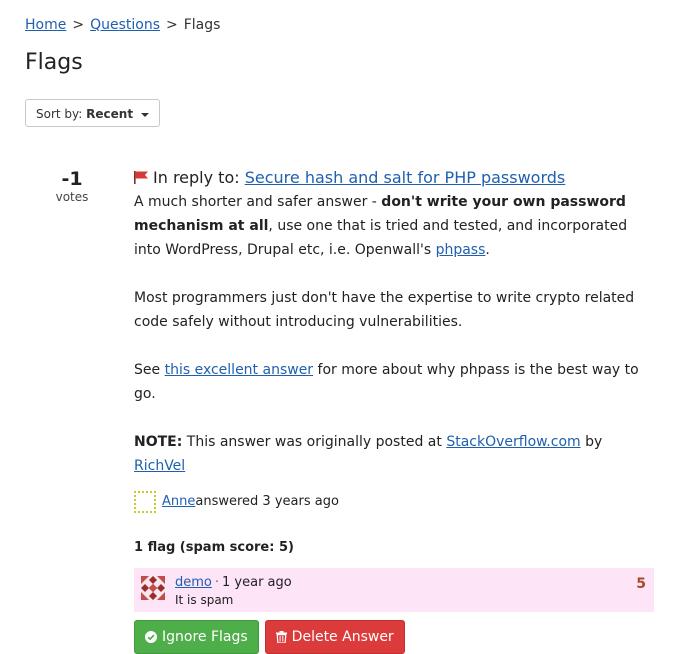 This screenshot has width=680, height=654. What do you see at coordinates (461, 250) in the screenshot?
I see `phpass-link: phpass` at bounding box center [461, 250].